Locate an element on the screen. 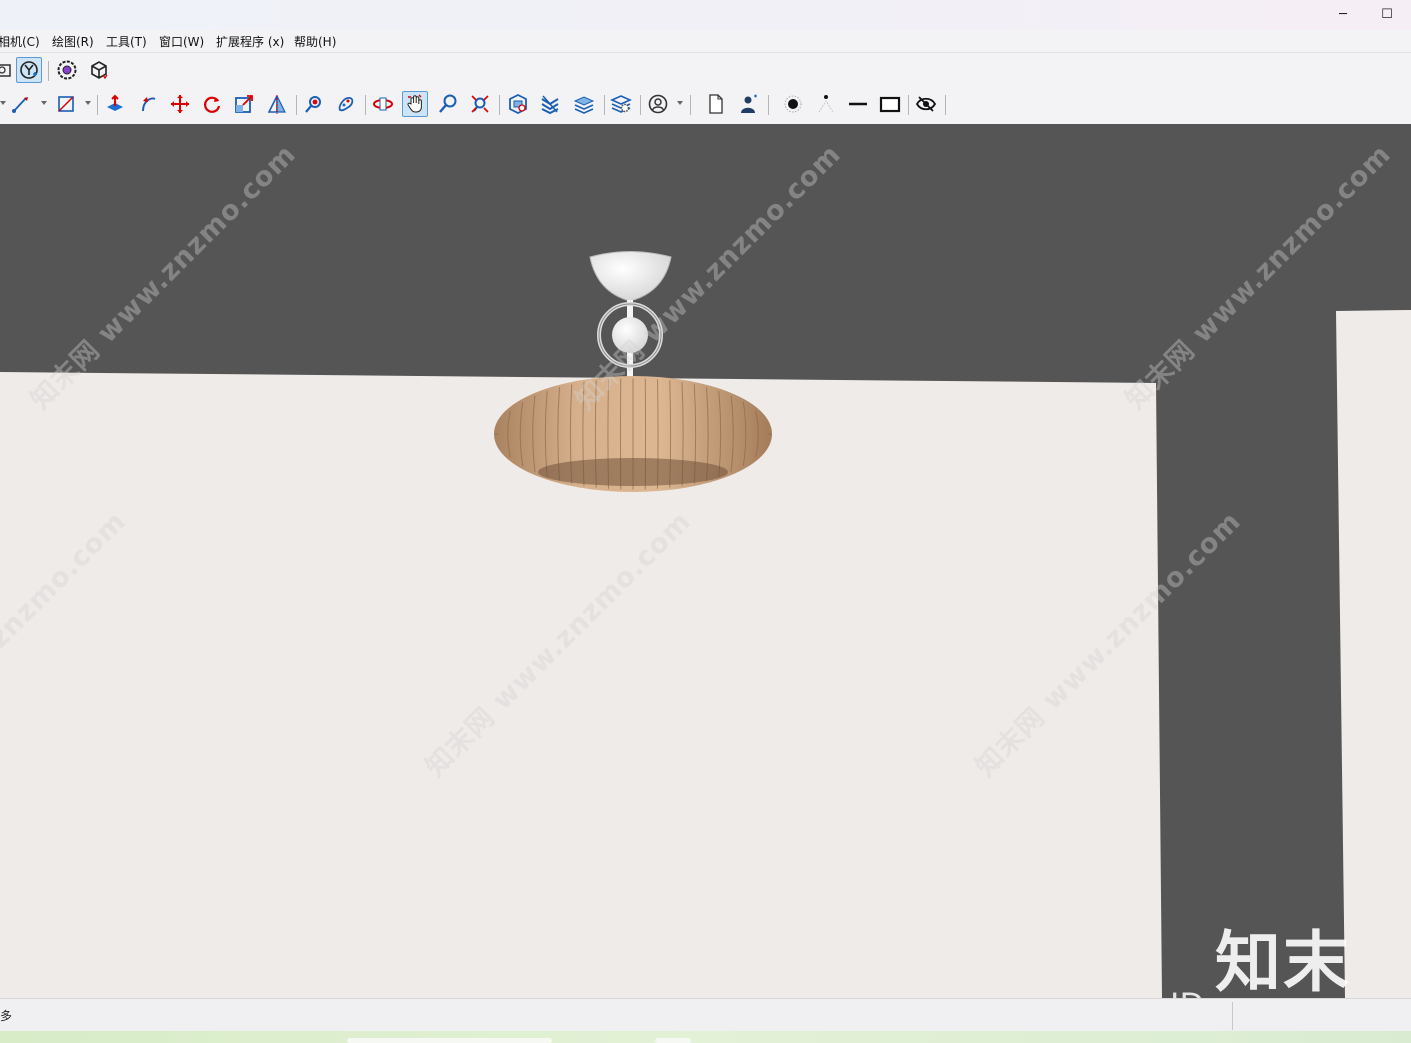  pan-icon is located at coordinates (415, 104).